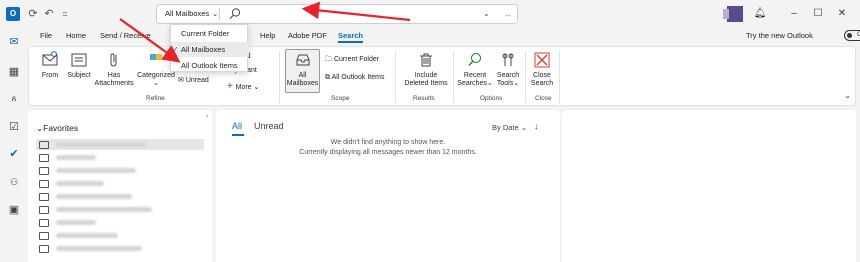 The height and width of the screenshot is (262, 860). Describe the element at coordinates (267, 35) in the screenshot. I see `tab-help: Help` at that location.